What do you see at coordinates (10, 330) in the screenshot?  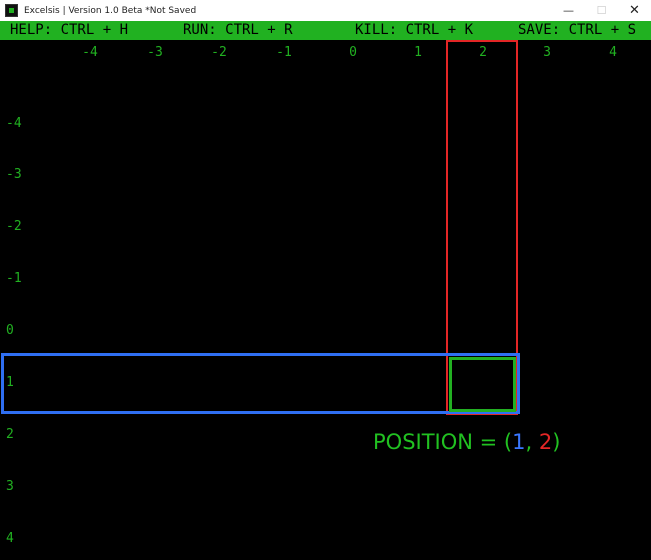 I see `row-label: 0` at bounding box center [10, 330].